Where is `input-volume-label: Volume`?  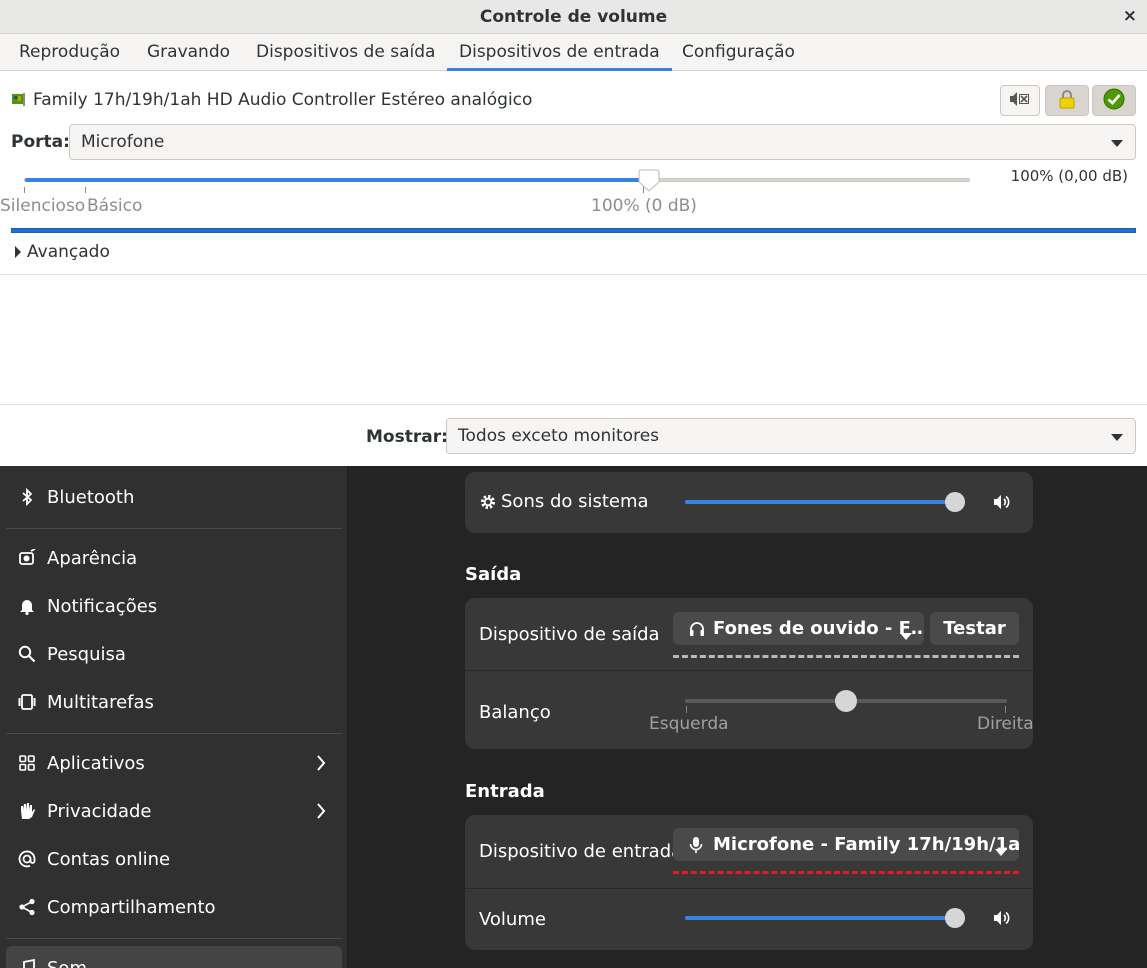
input-volume-label: Volume is located at coordinates (512, 919).